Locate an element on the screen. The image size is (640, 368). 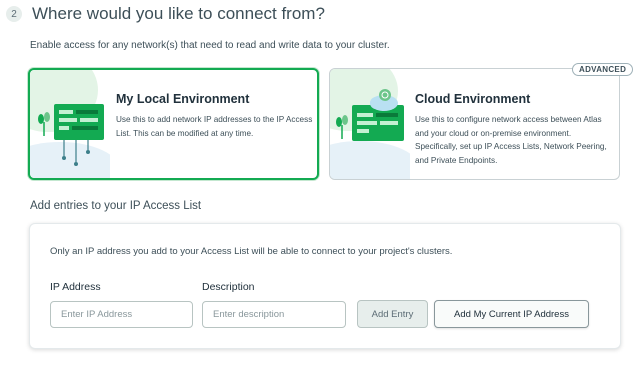
step-title: Where would you like to connect from? is located at coordinates (178, 13).